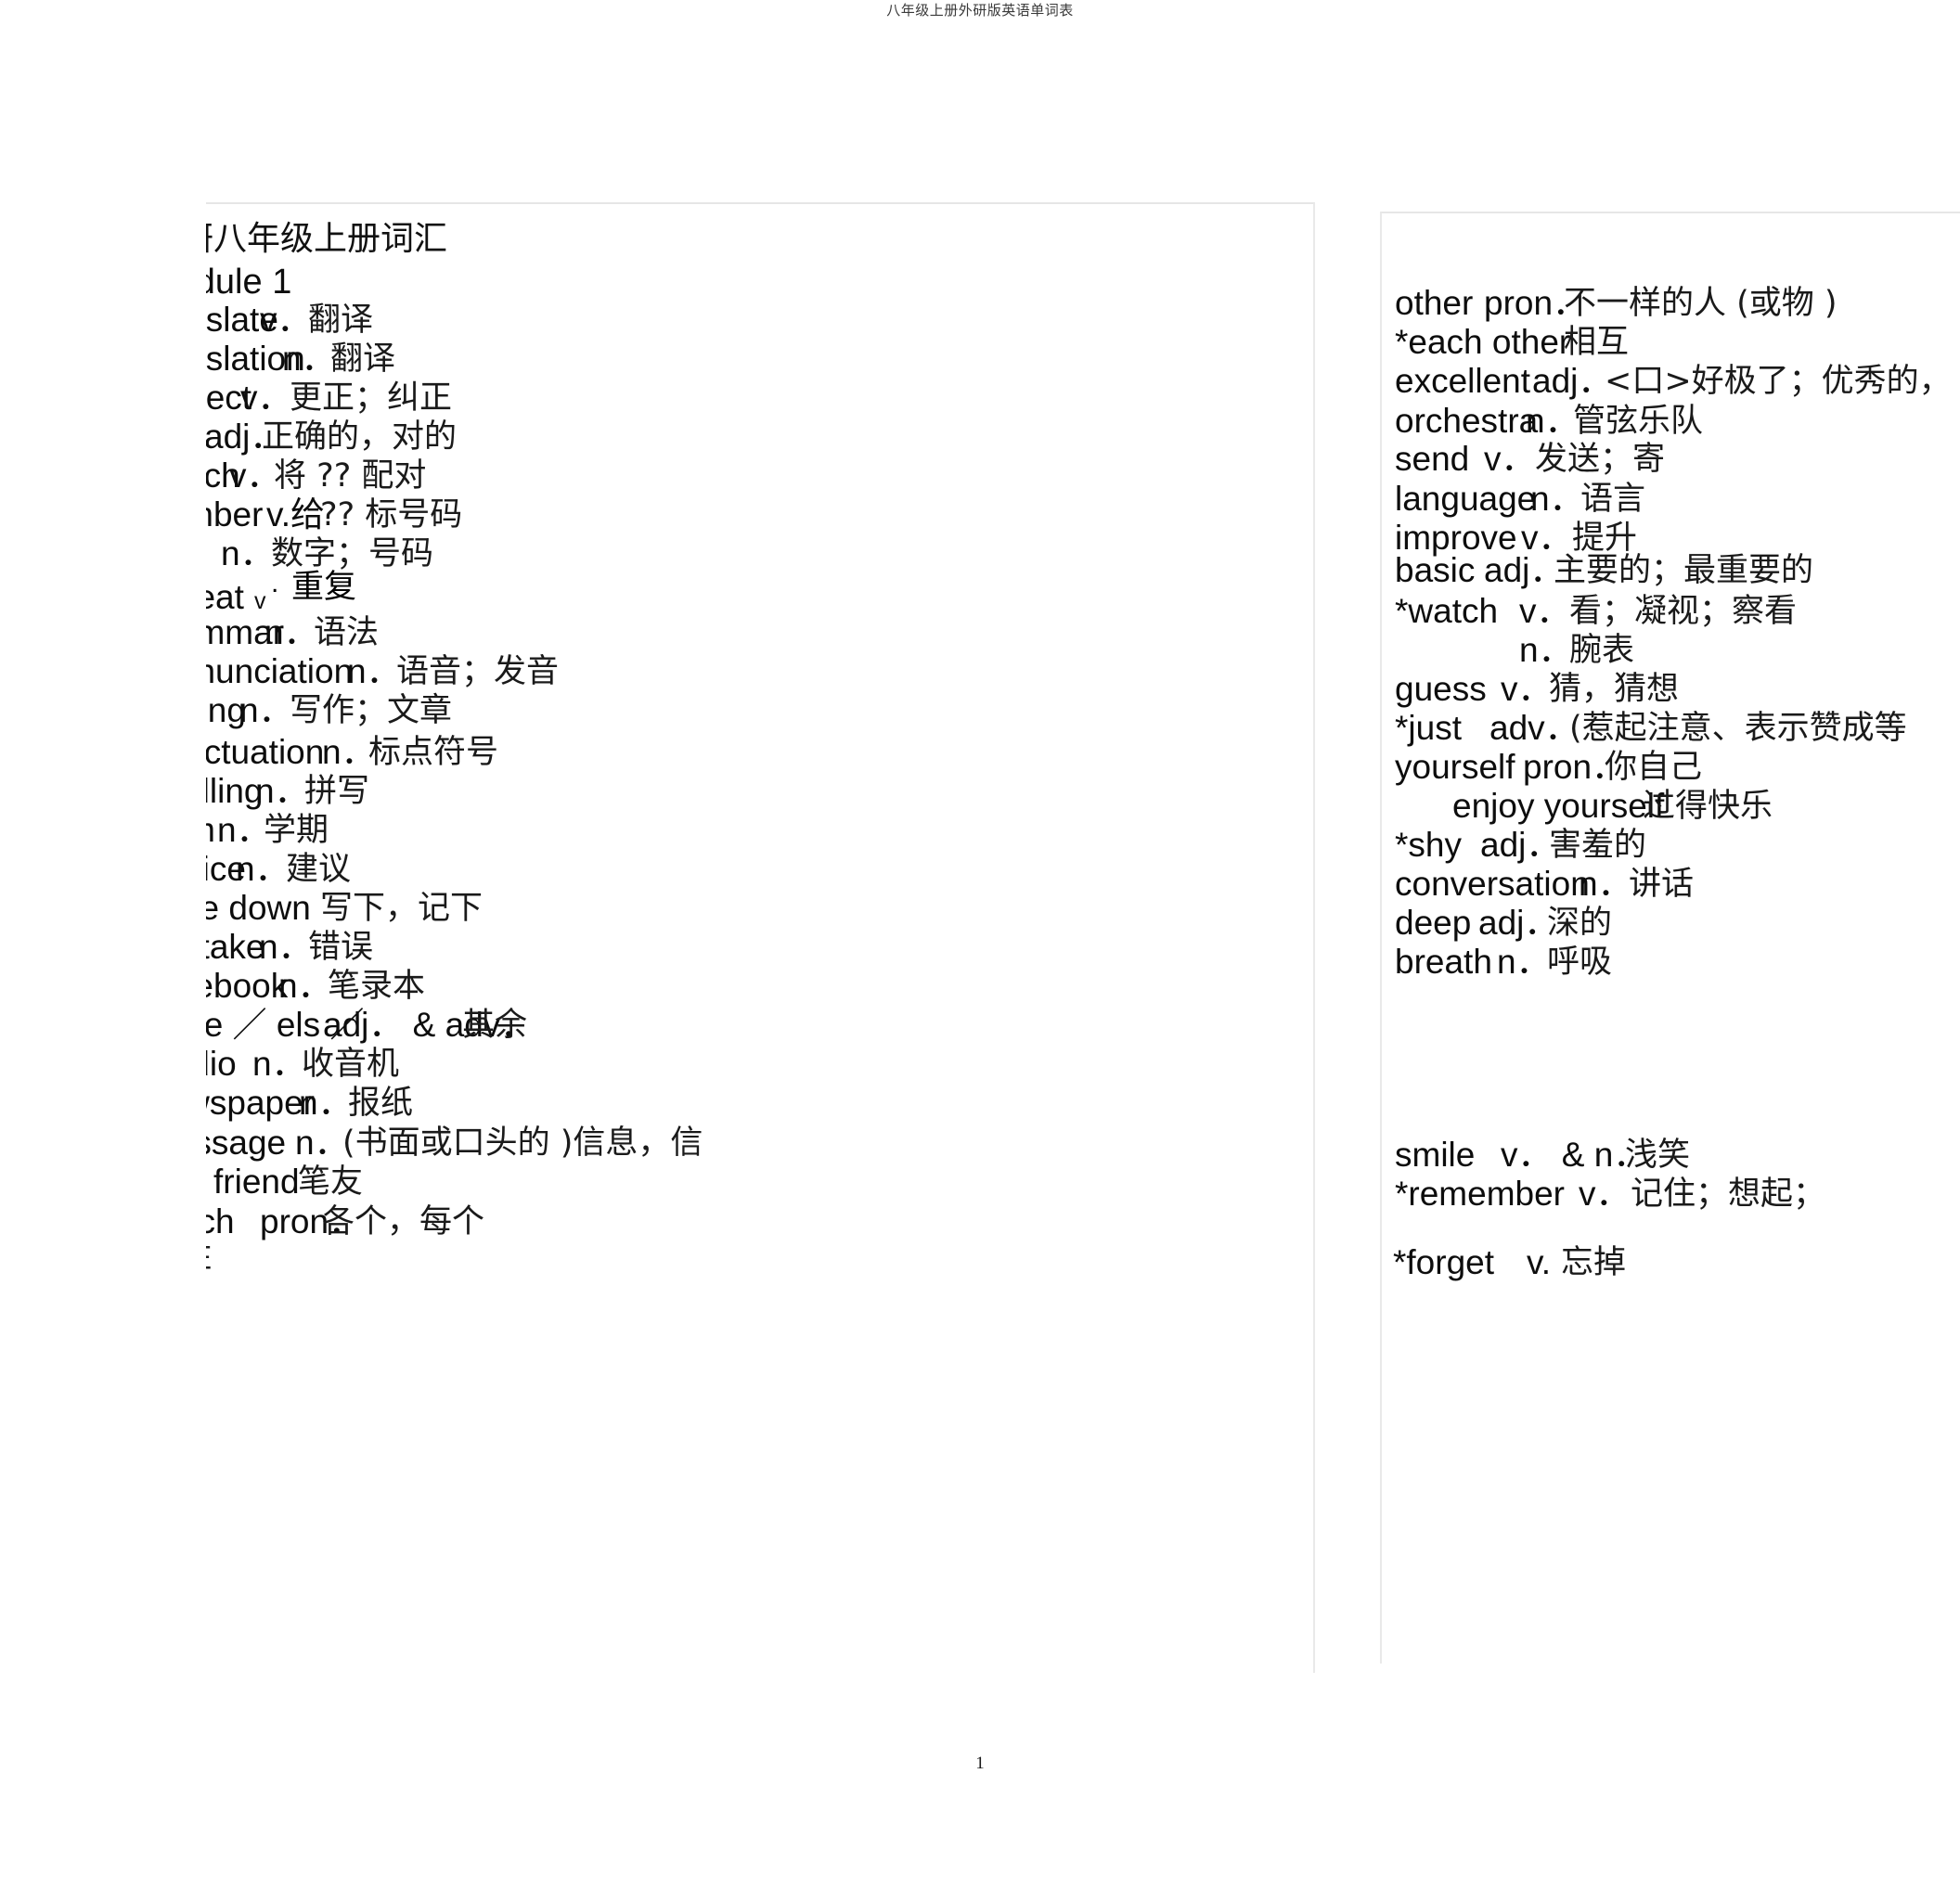 Image resolution: width=1960 pixels, height=1902 pixels. What do you see at coordinates (1433, 923) in the screenshot?
I see `vocab-entry-word: deep` at bounding box center [1433, 923].